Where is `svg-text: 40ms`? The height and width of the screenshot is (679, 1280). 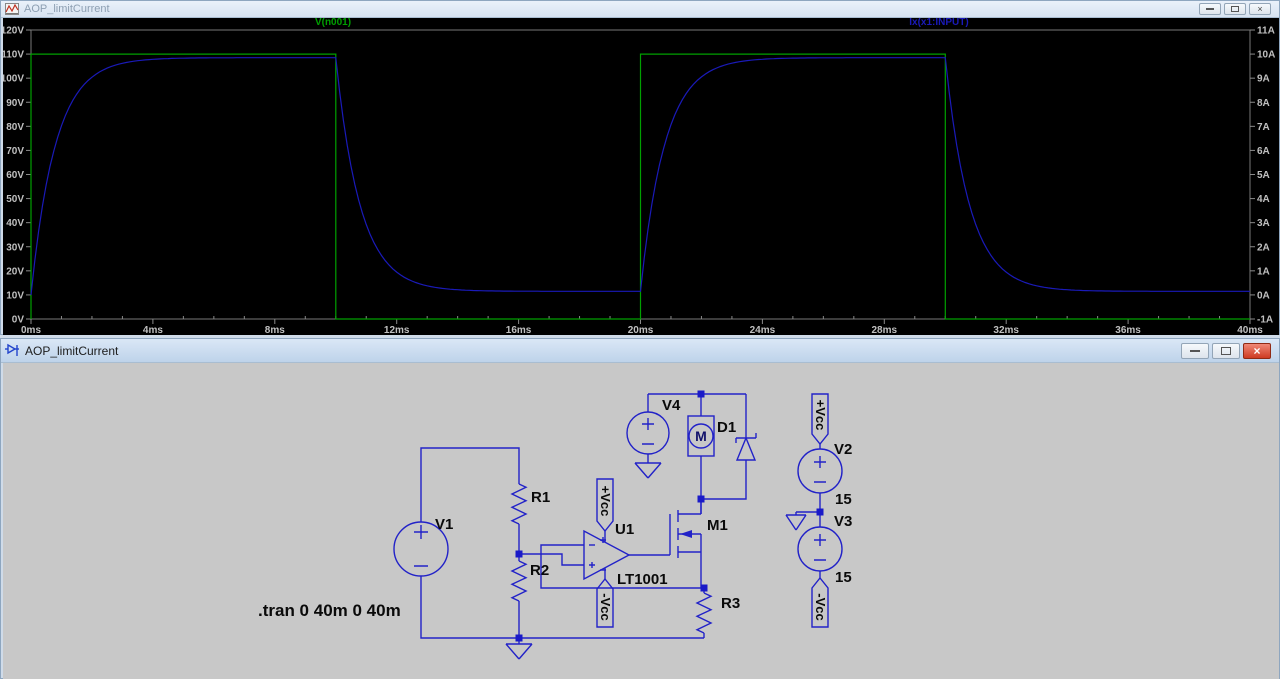 svg-text: 40ms is located at coordinates (1250, 330).